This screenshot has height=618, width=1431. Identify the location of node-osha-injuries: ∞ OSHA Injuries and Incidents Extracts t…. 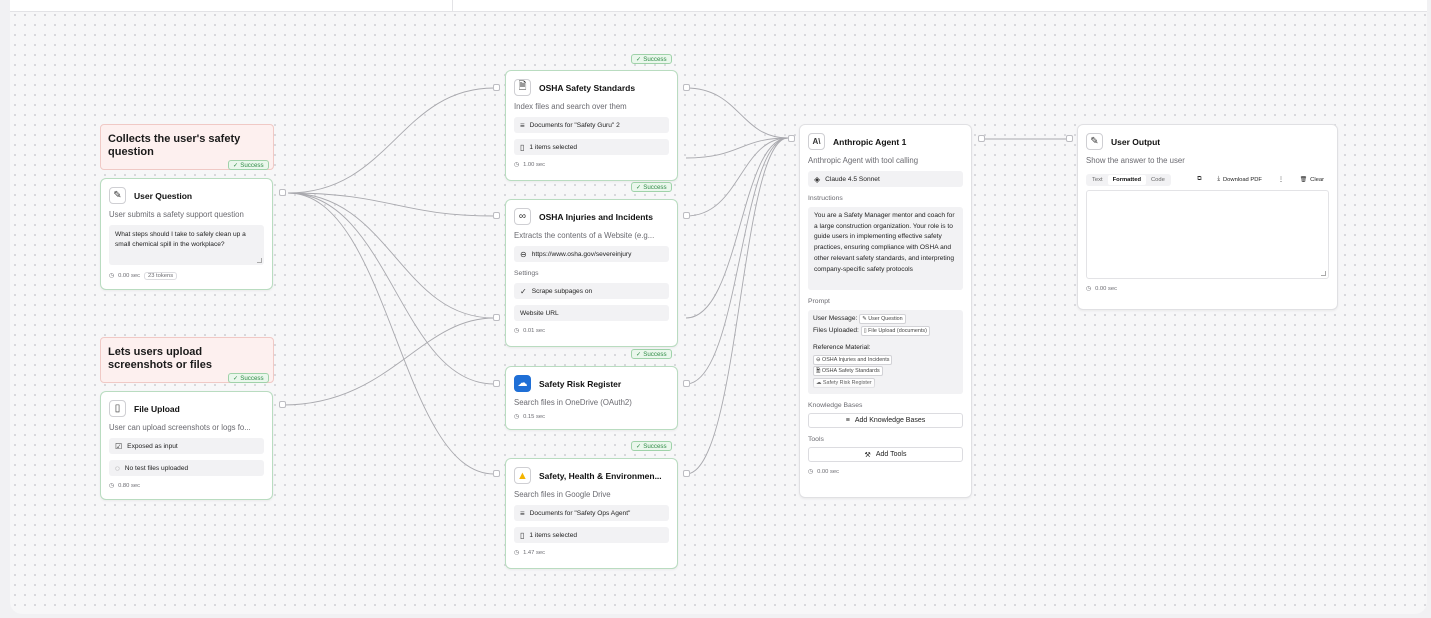
(591, 273).